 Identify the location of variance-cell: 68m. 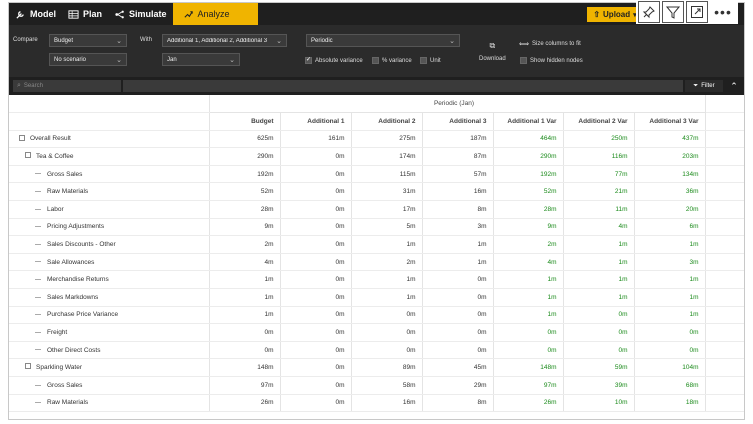
(669, 385).